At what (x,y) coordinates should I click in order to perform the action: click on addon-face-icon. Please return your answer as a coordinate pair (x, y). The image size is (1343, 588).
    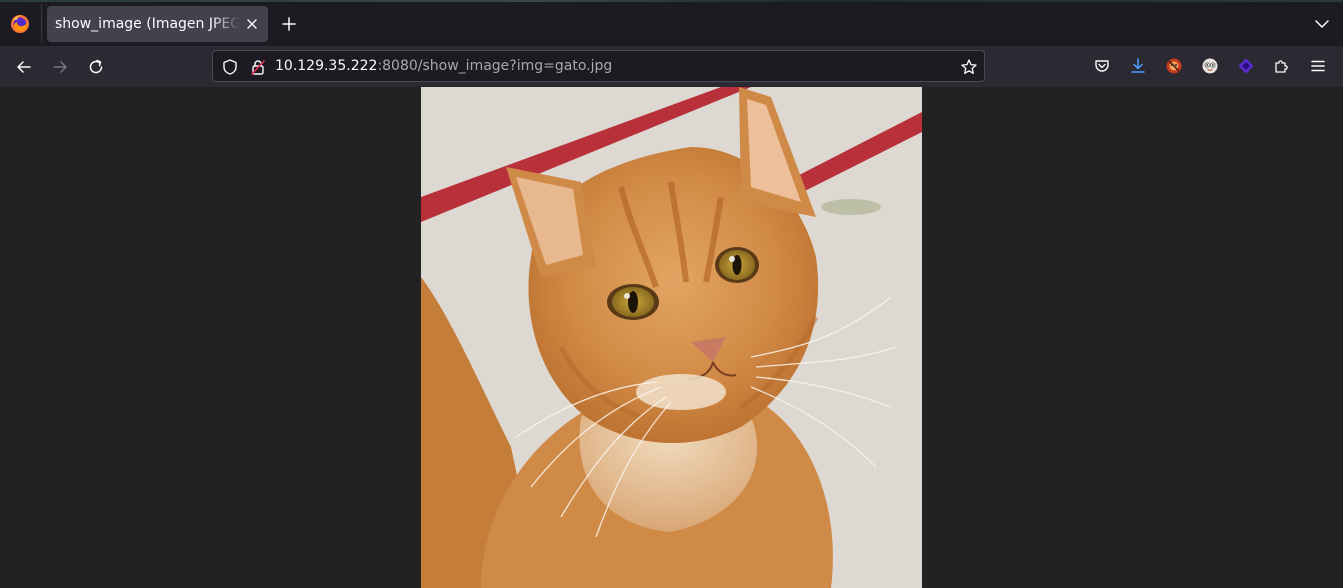
    Looking at the image, I should click on (1210, 66).